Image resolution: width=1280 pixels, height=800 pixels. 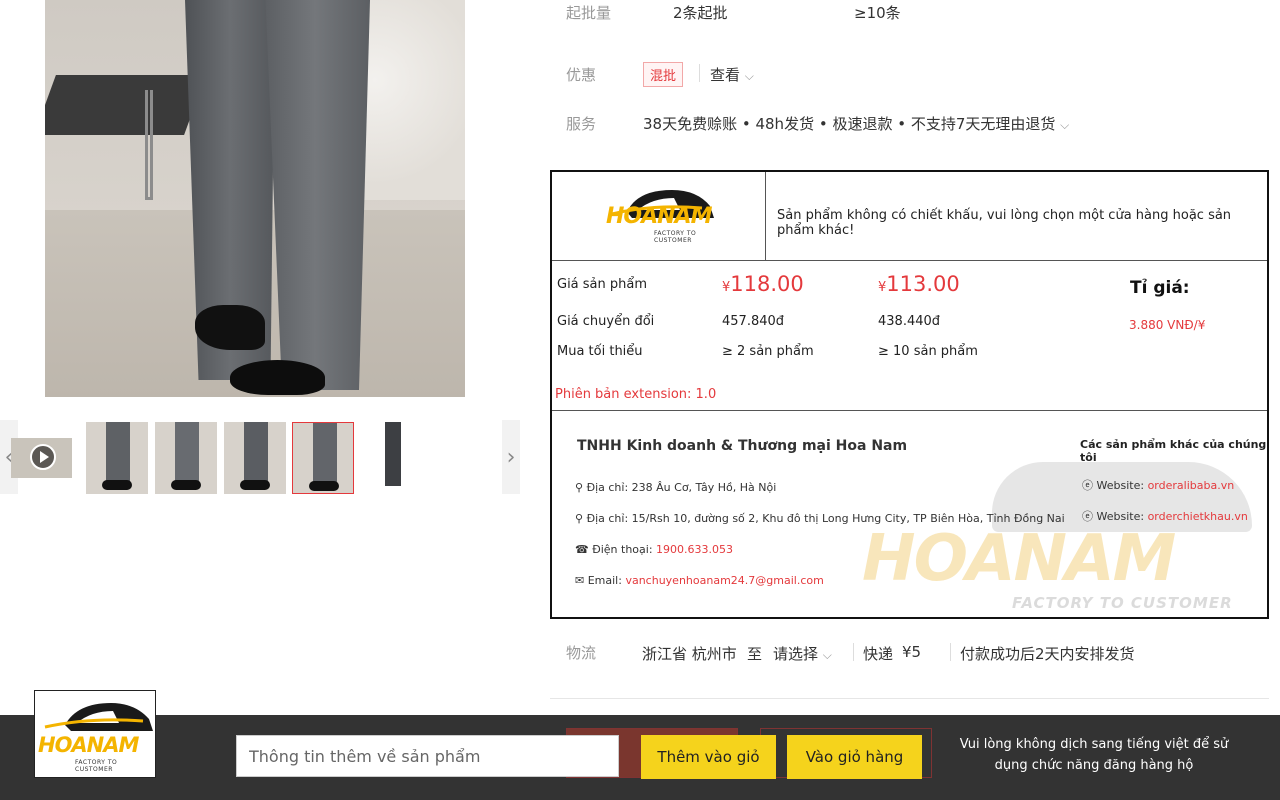 What do you see at coordinates (149, 145) in the screenshot?
I see `photo-table-leg` at bounding box center [149, 145].